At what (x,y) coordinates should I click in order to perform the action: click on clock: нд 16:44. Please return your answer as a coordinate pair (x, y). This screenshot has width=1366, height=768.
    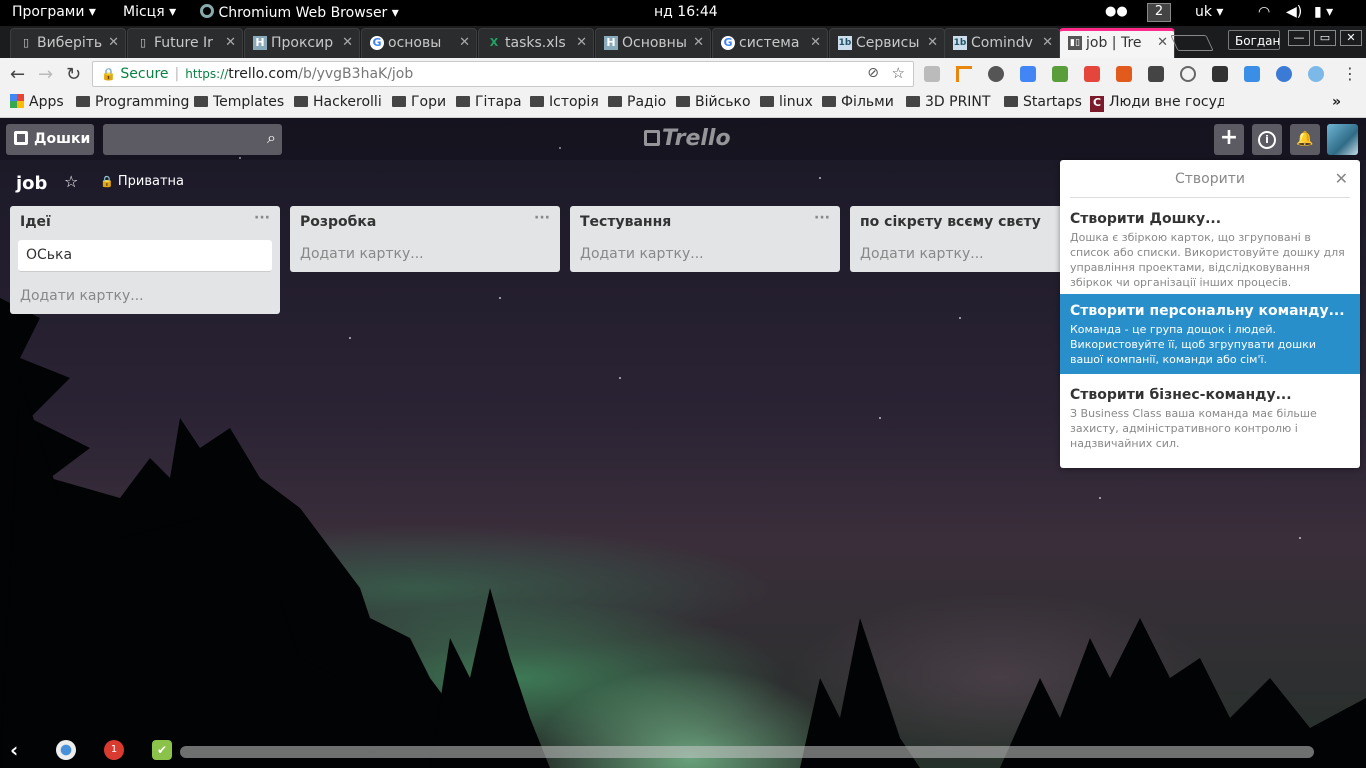
    Looking at the image, I should click on (686, 12).